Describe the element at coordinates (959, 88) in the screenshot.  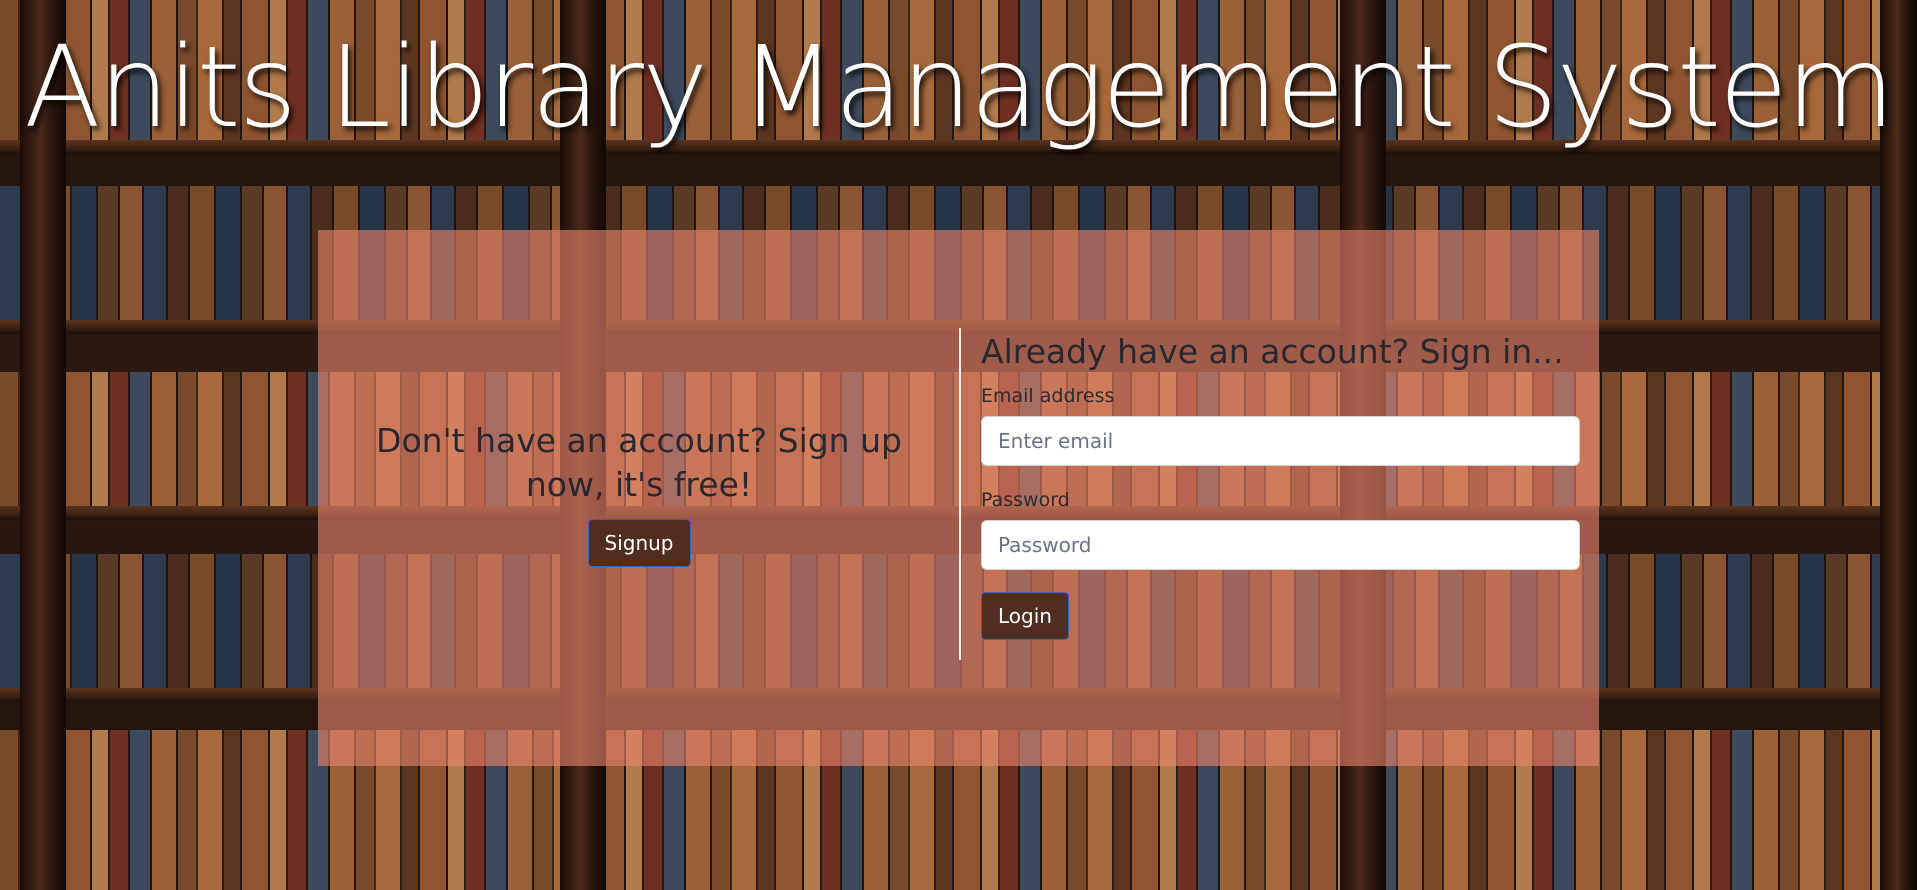
I see `page-title: Anits Library Management System` at that location.